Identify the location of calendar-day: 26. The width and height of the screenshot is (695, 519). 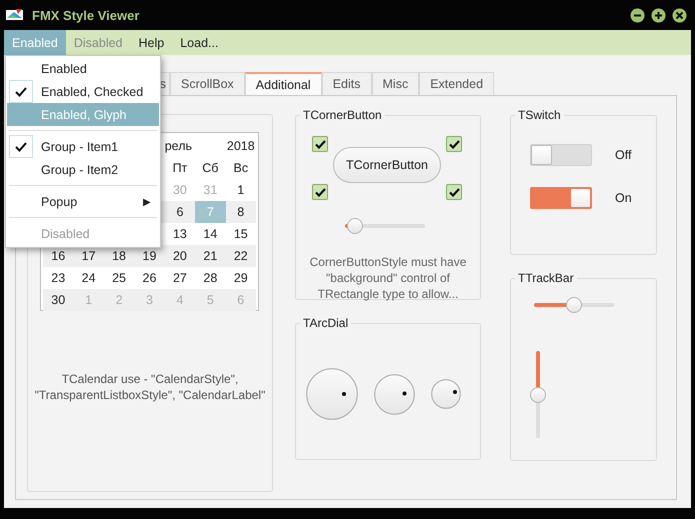
(149, 278).